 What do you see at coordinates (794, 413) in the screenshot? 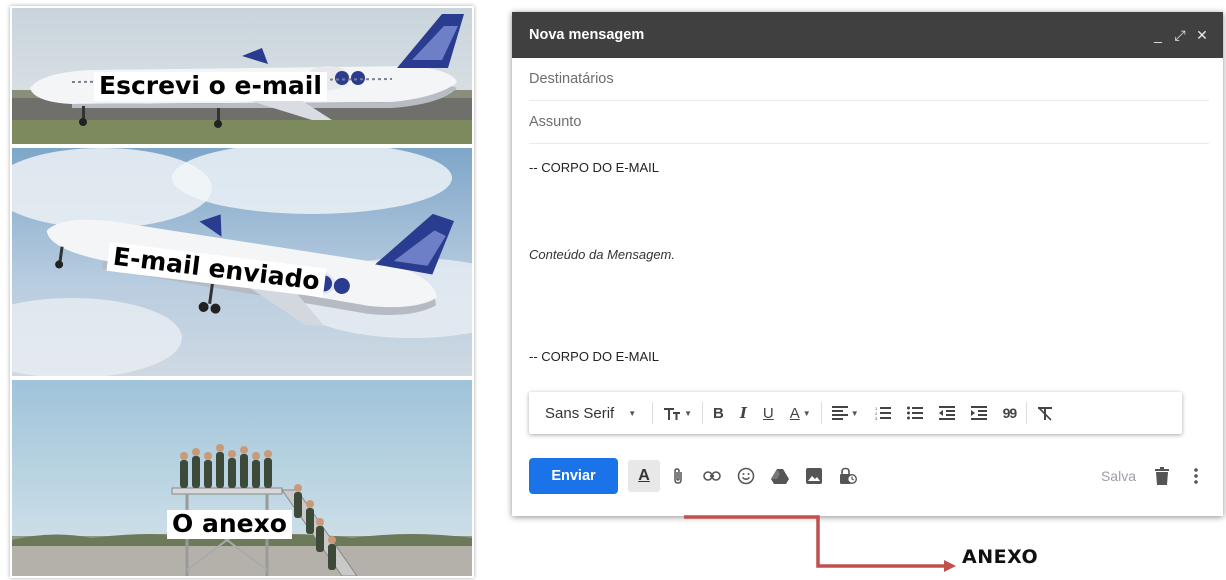
I see `text-color-icon: A` at bounding box center [794, 413].